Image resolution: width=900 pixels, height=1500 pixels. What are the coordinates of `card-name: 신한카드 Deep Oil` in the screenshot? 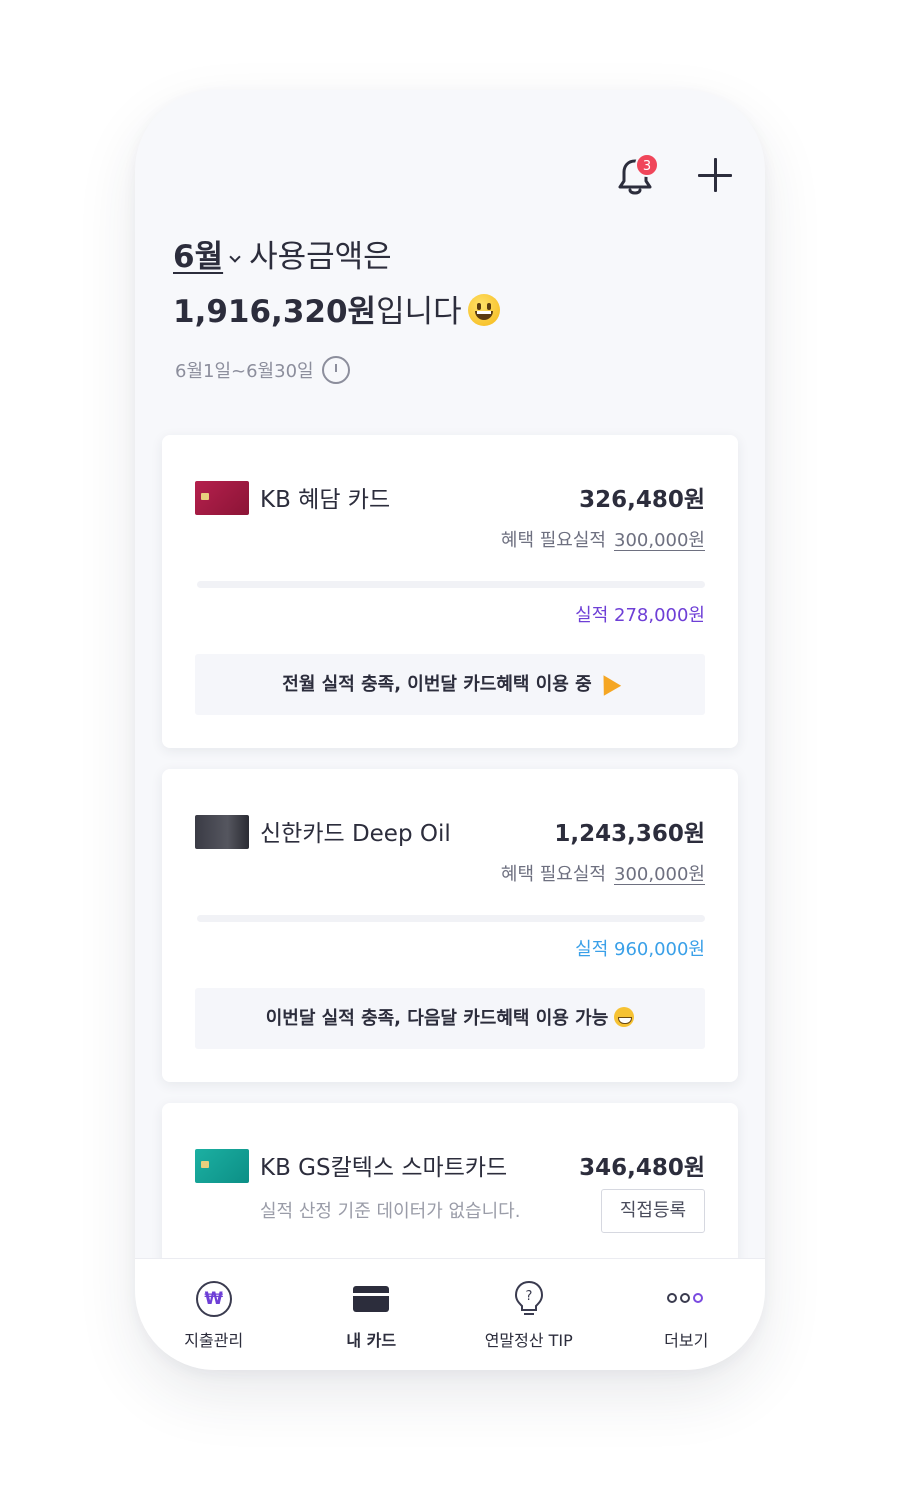 It's located at (355, 834).